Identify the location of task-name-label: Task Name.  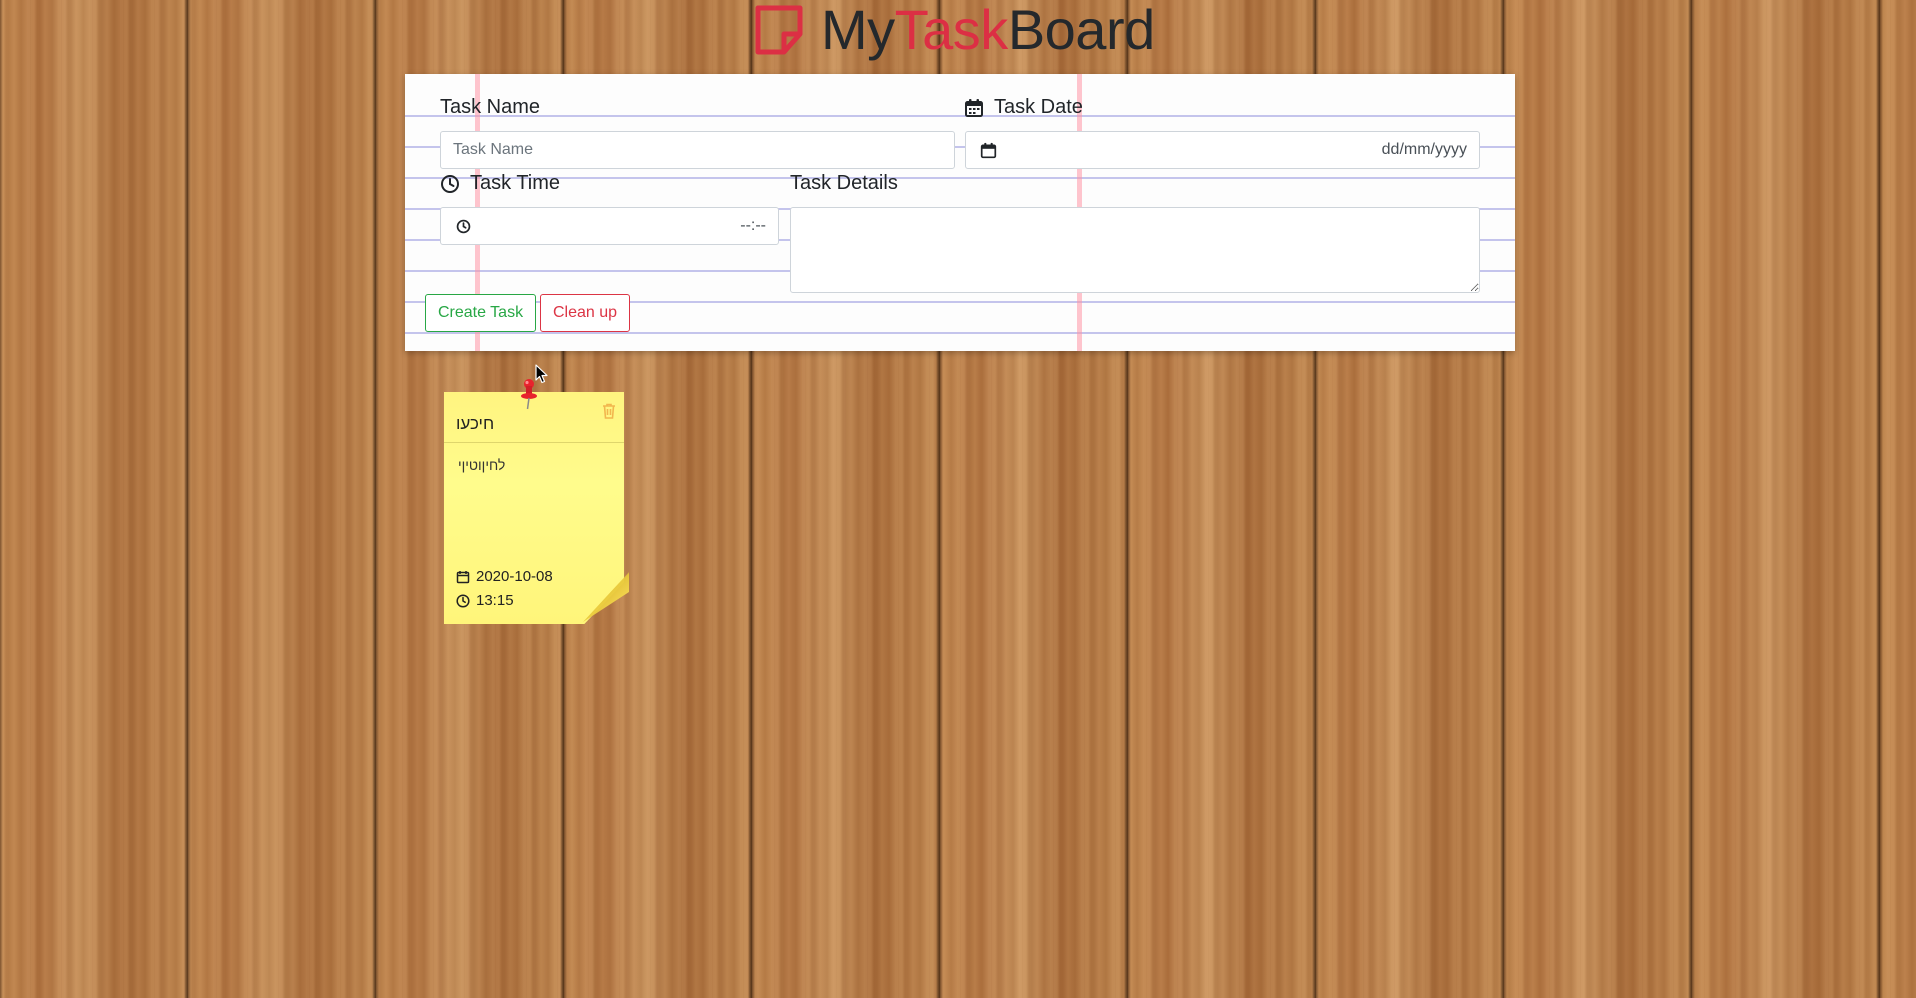
(490, 107).